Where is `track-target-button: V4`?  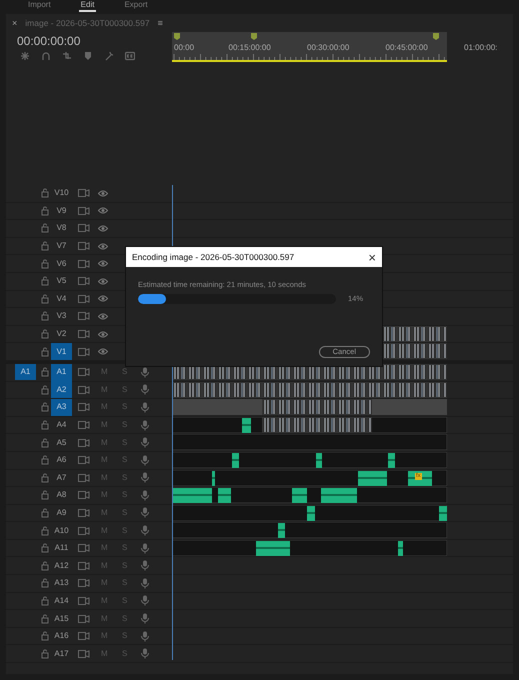 track-target-button: V4 is located at coordinates (61, 299).